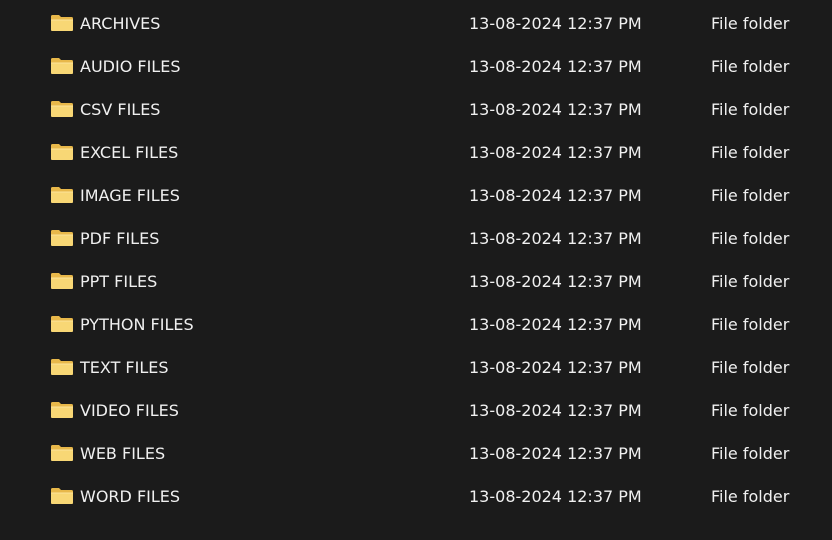  I want to click on file-row-archives: ARCHIVES 13-08-2024 12:37 PM File folder, so click(416, 23).